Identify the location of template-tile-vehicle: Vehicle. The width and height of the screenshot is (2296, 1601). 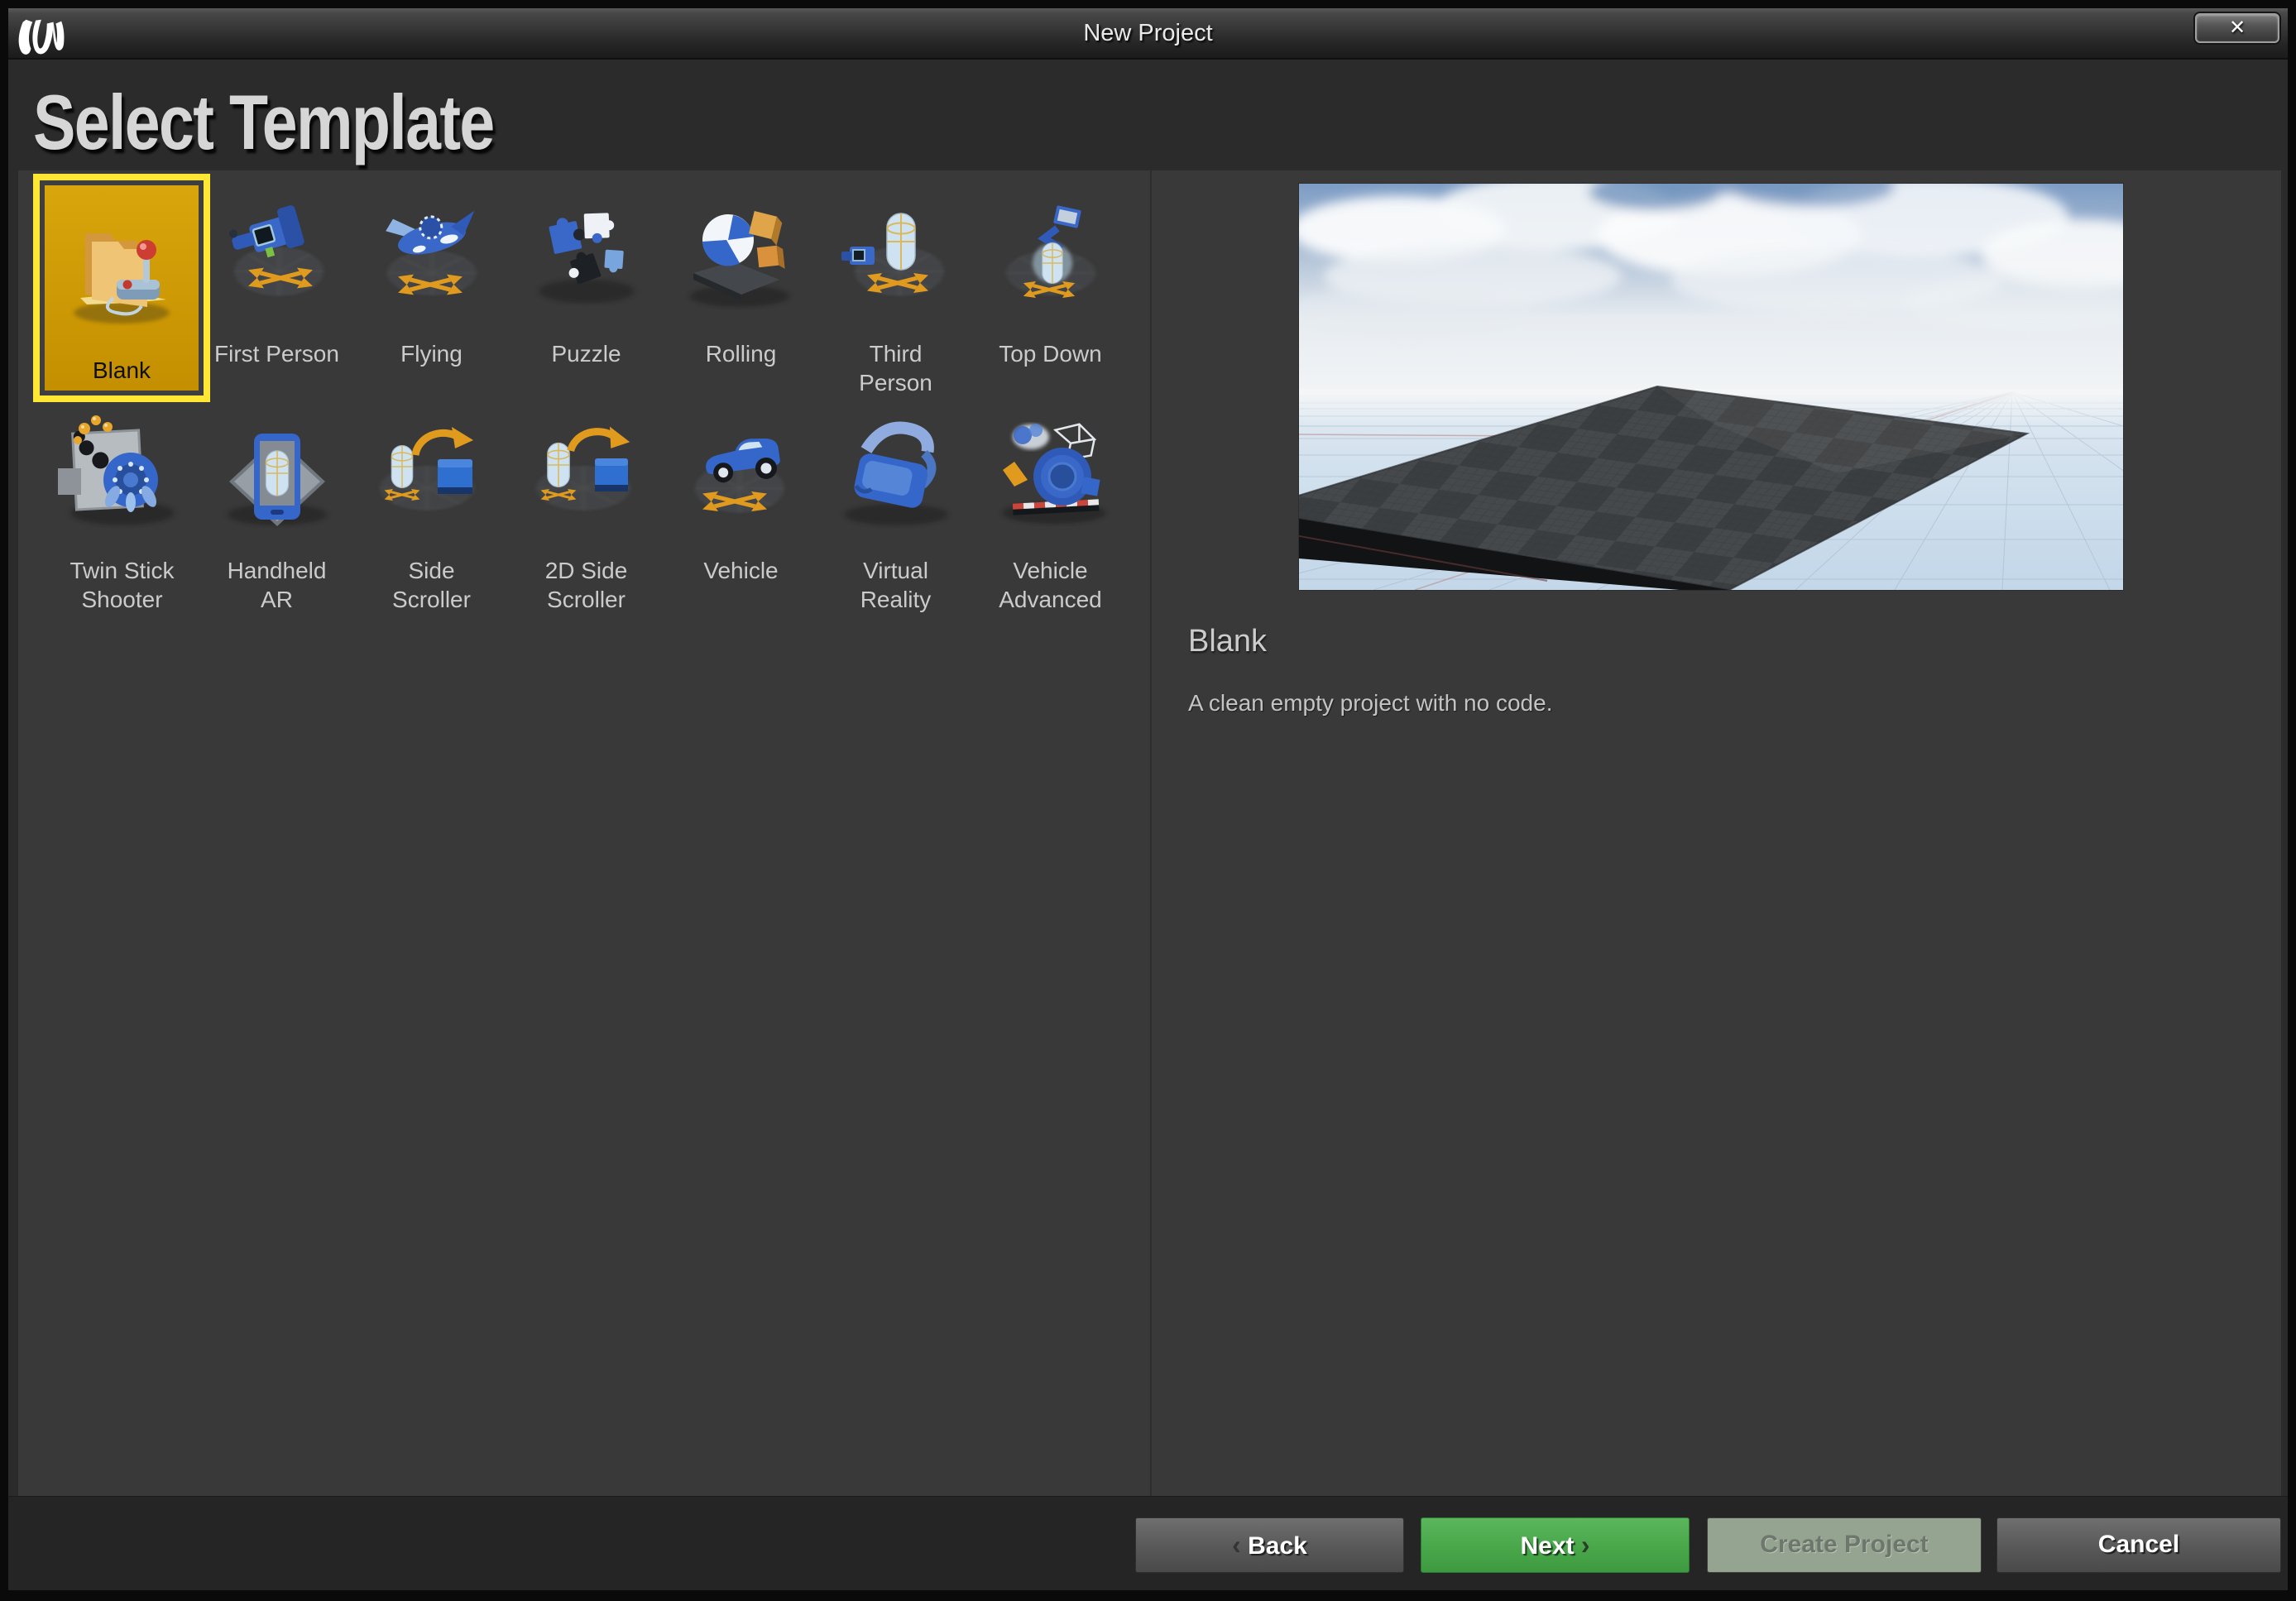
(741, 500).